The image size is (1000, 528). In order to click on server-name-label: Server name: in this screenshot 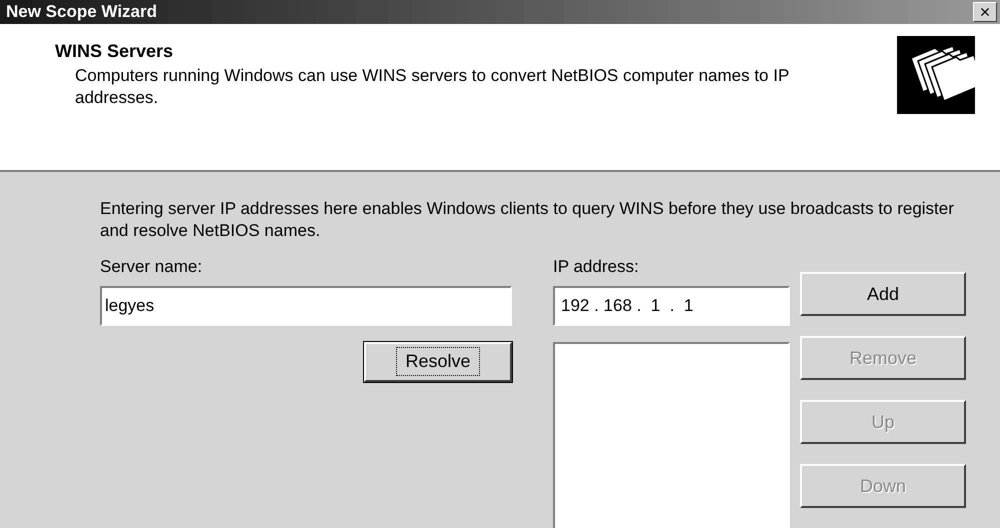, I will do `click(152, 267)`.